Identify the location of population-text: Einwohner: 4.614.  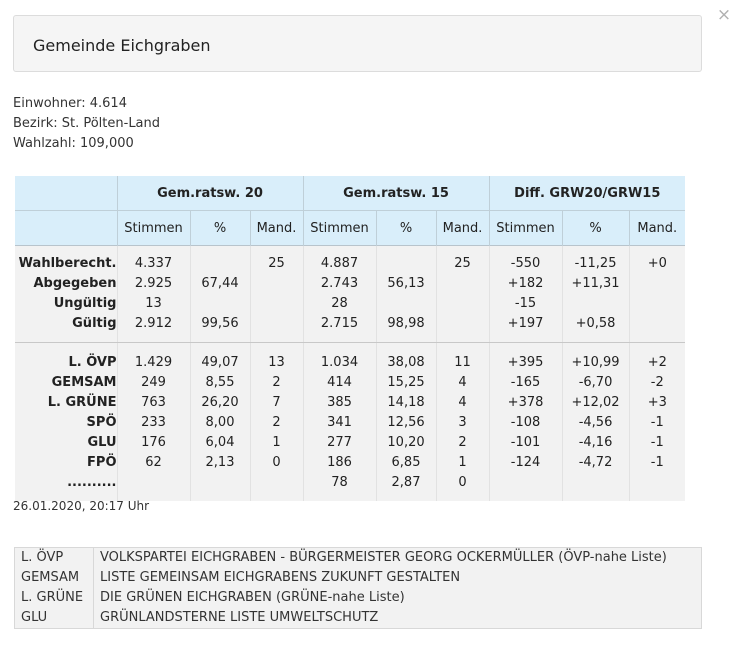
(70, 103).